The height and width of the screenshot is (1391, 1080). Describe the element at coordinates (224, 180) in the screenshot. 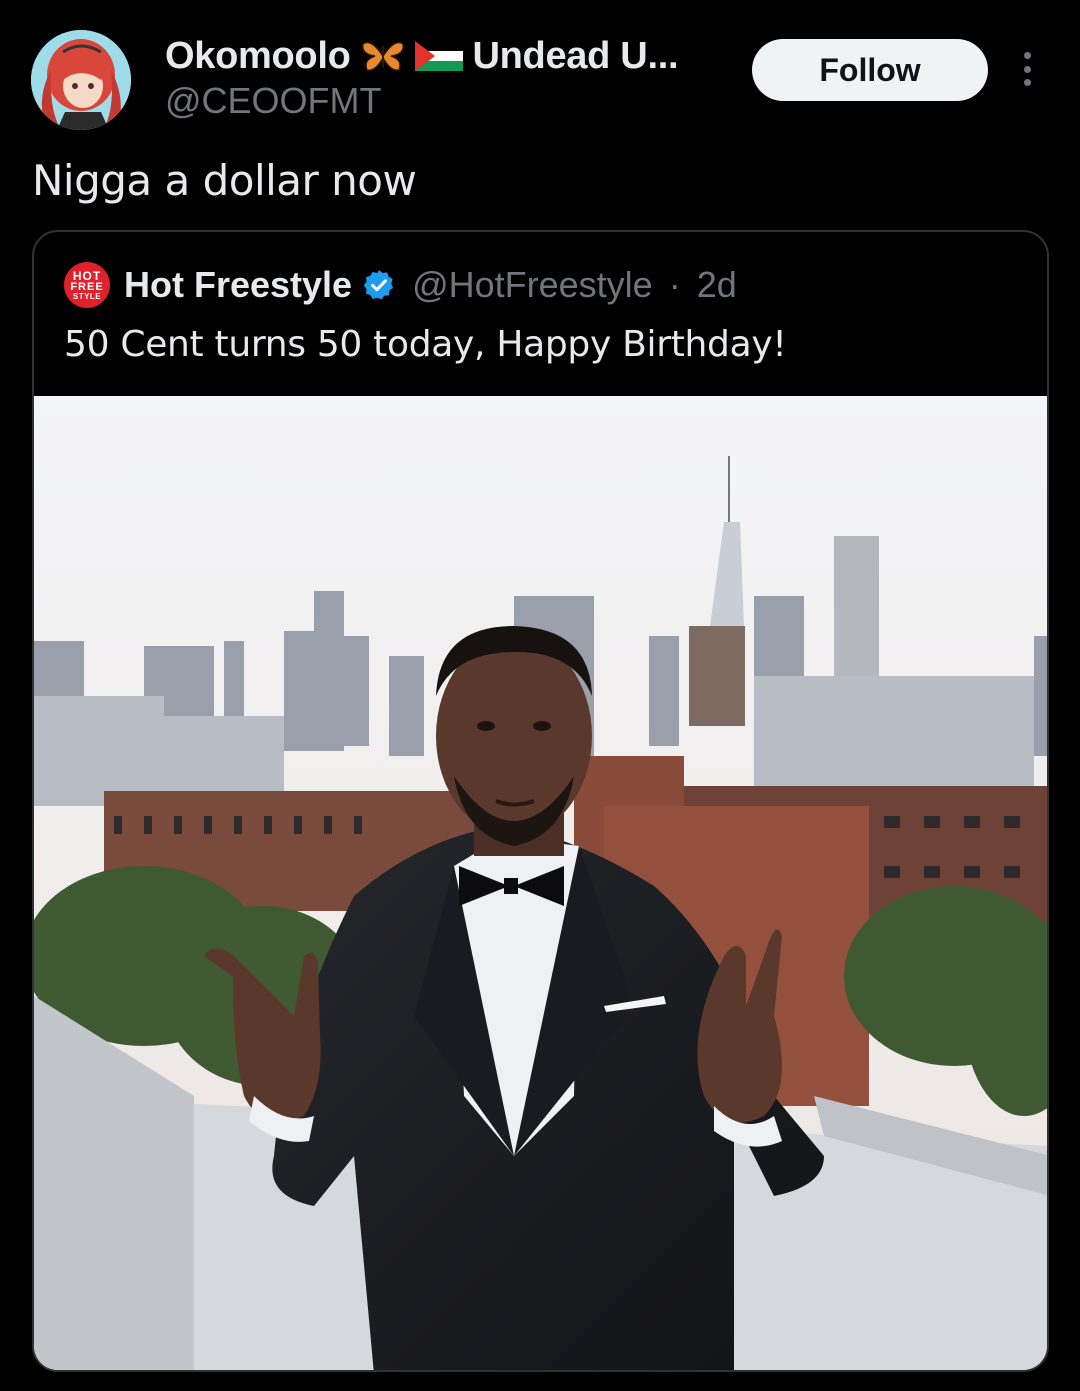

I see `tweet-text: Nigga a dollar now` at that location.